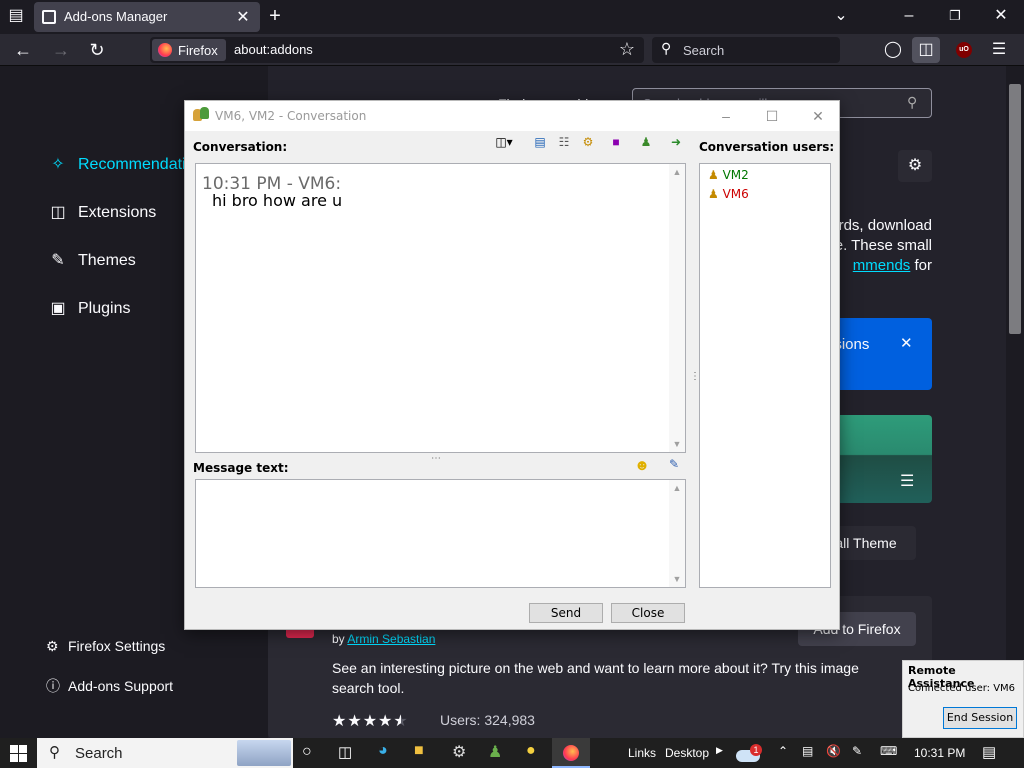  Describe the element at coordinates (857, 751) in the screenshot. I see `pen-icon: ✎` at that location.